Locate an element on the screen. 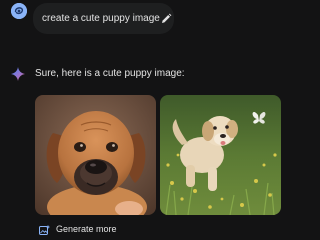 This screenshot has height=240, width=320. user-prompt-text: create a cute puppy image is located at coordinates (101, 18).